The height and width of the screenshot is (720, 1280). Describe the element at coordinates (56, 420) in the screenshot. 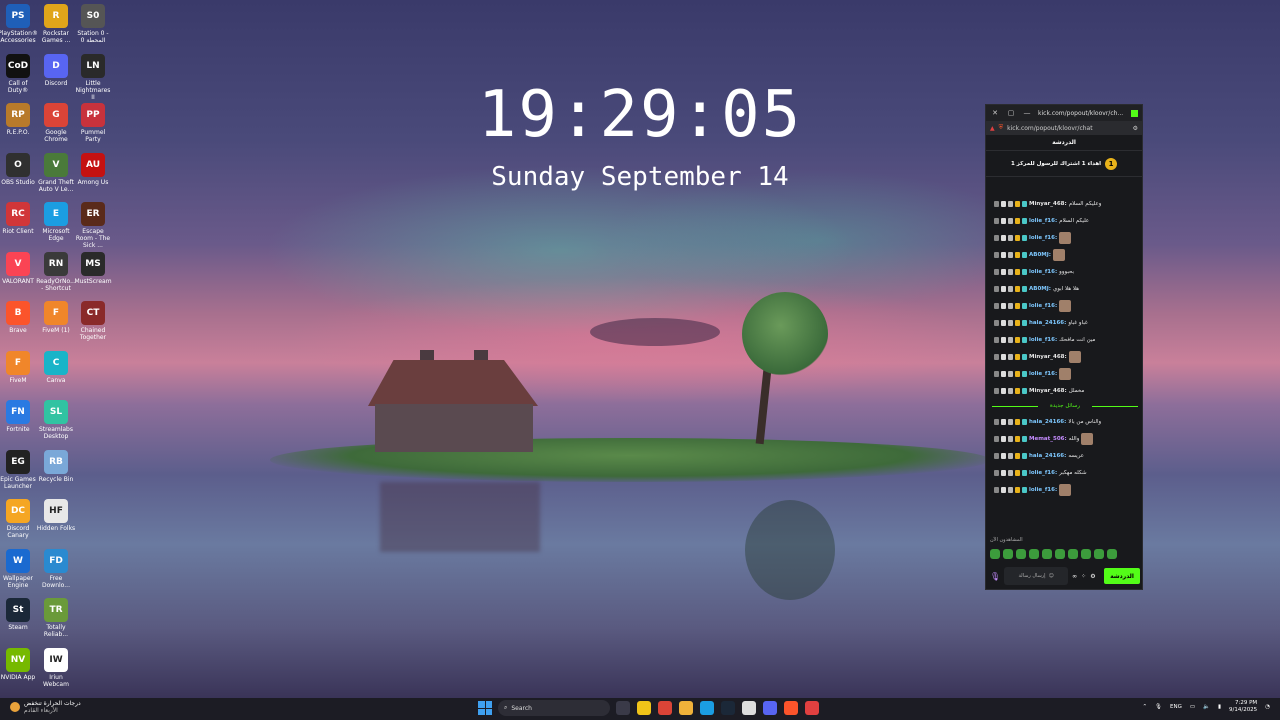

I see `desktop-icon: SL Streamlabs Desktop` at that location.